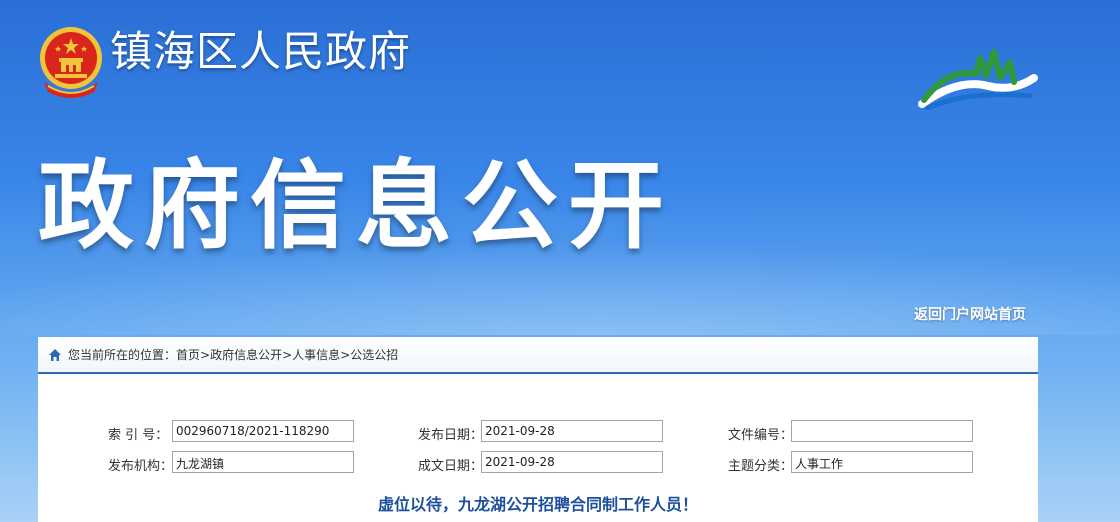 This screenshot has width=1120, height=522. I want to click on meta-row: 发布机构： 九龙湖镇 成文日期： 2021-09-28 主题分类： 人事工作, so click(538, 465).